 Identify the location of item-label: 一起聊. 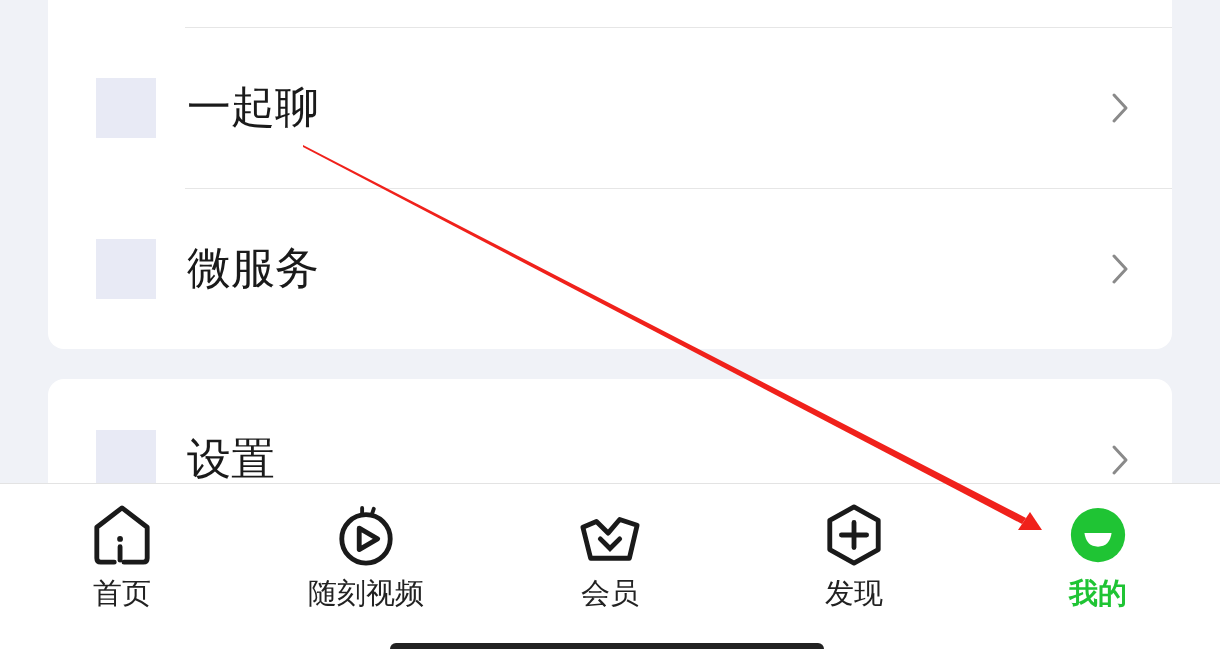
(253, 107).